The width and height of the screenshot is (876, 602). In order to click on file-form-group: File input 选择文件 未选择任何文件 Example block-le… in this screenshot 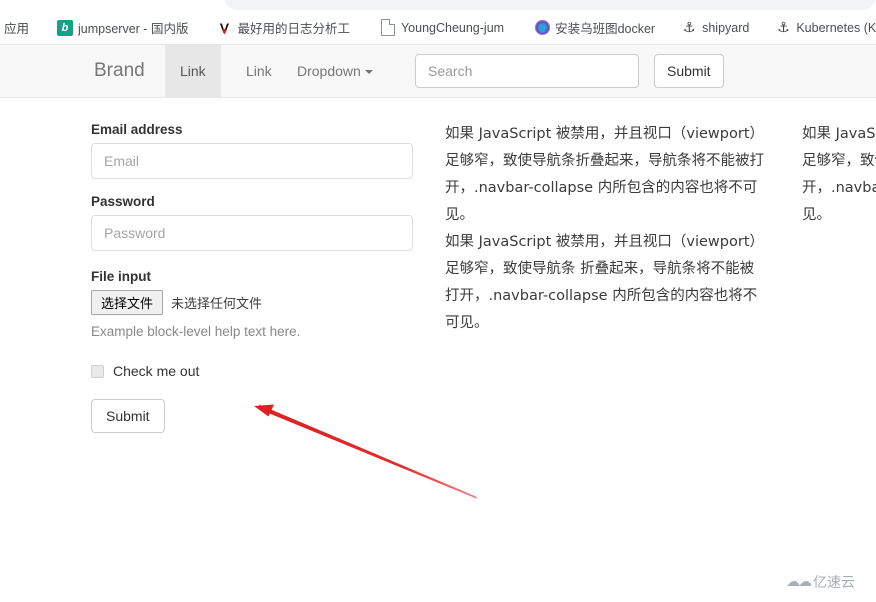, I will do `click(252, 304)`.